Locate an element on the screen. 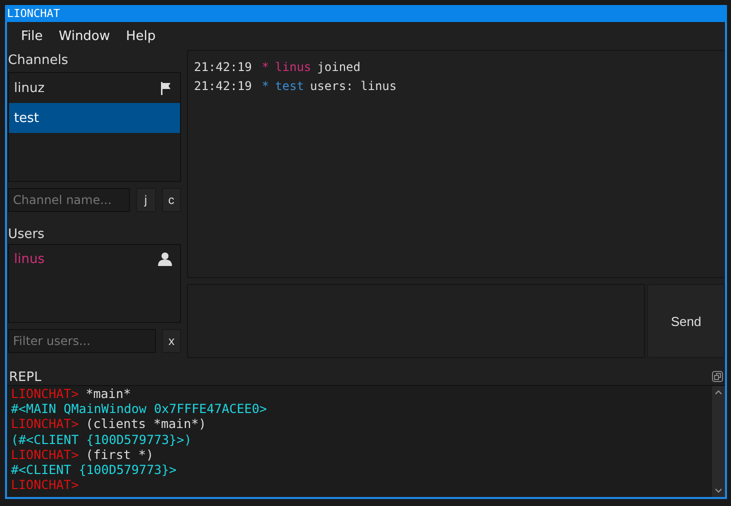  result-text: #<CLIENT {100D579773}> is located at coordinates (94, 470).